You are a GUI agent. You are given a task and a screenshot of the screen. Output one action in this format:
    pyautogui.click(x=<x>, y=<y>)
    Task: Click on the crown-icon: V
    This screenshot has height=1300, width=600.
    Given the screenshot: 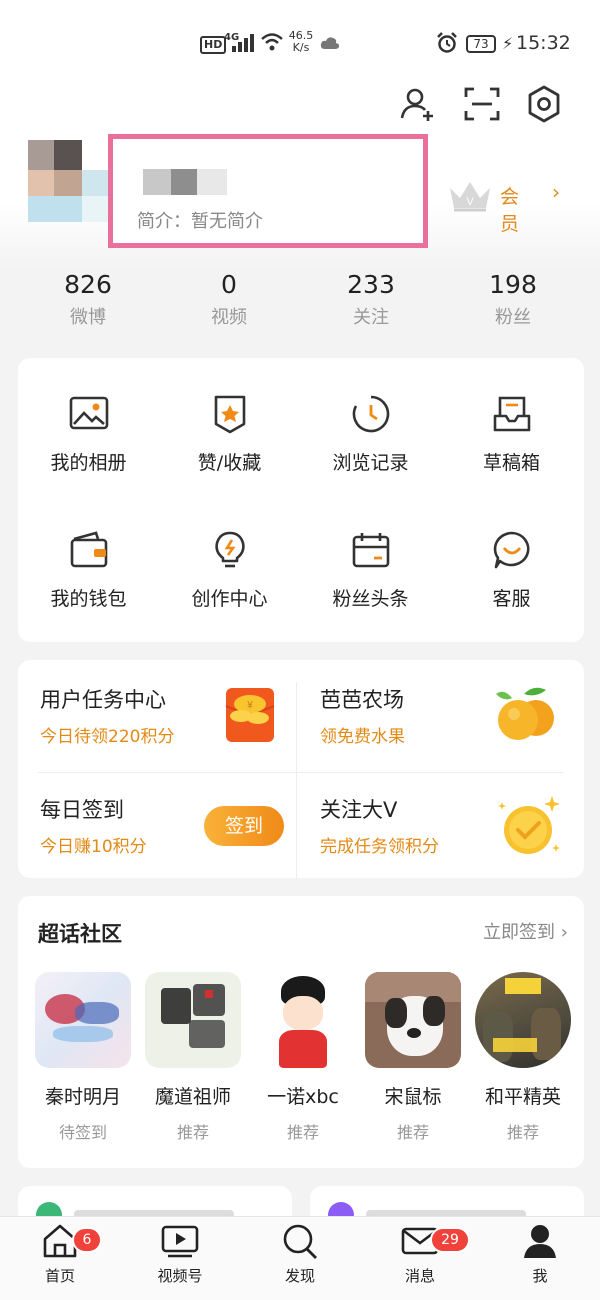 What is the action you would take?
    pyautogui.click(x=470, y=197)
    